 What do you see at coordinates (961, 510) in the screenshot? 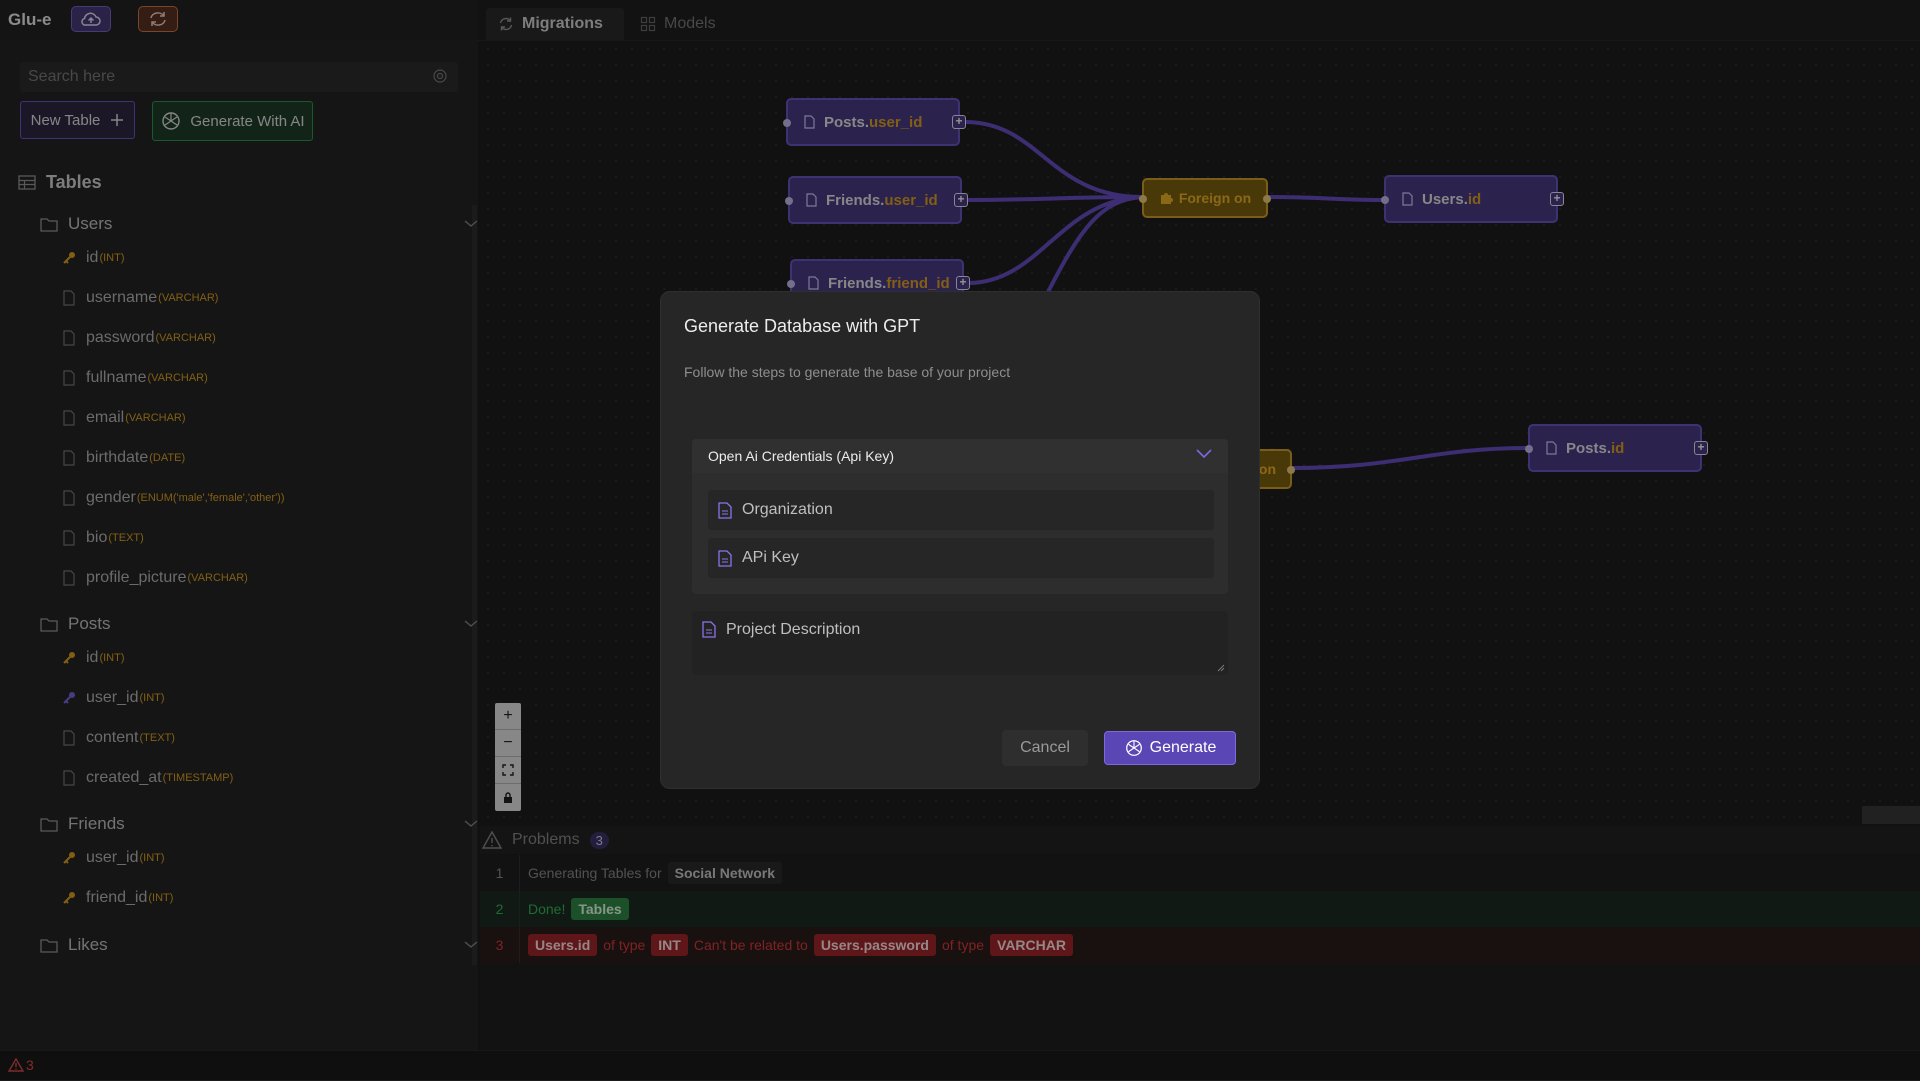
I see `organization-field: Organization` at bounding box center [961, 510].